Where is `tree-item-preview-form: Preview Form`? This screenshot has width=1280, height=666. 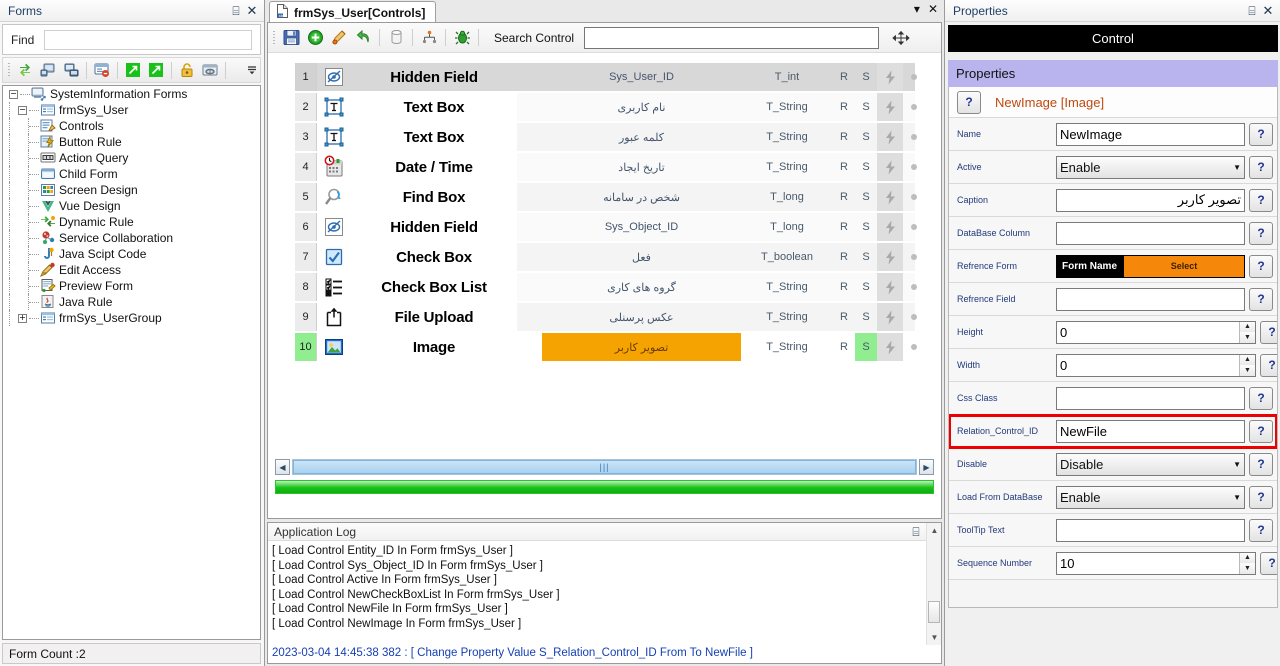
tree-item-preview-form: Preview Form is located at coordinates (131, 286).